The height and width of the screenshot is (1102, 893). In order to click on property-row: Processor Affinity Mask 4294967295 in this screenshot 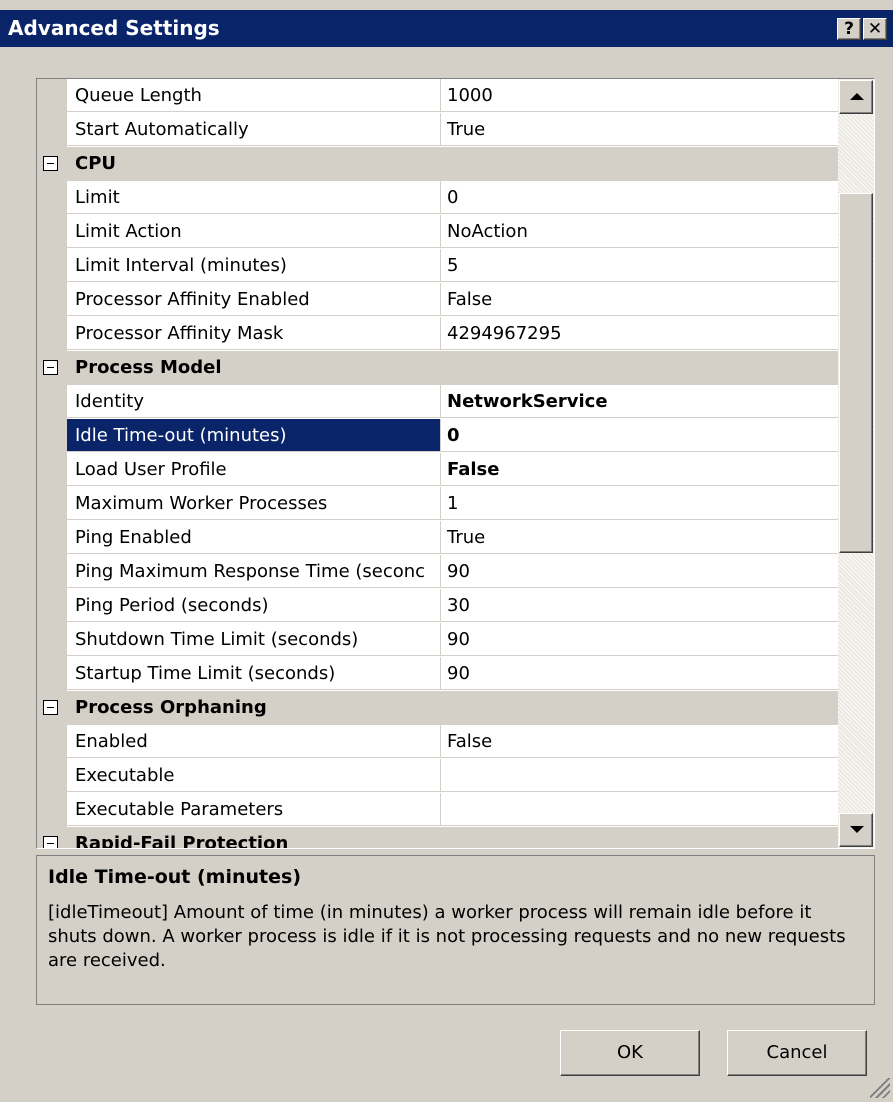, I will do `click(437, 334)`.